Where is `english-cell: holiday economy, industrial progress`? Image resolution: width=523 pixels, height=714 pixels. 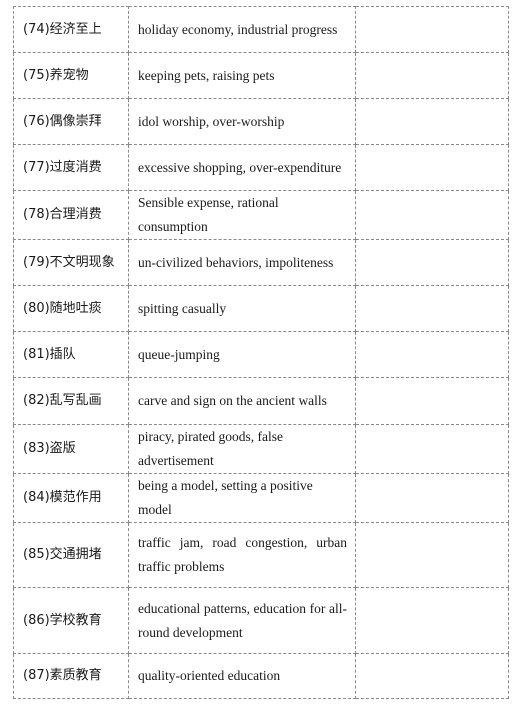
english-cell: holiday economy, industrial progress is located at coordinates (242, 29).